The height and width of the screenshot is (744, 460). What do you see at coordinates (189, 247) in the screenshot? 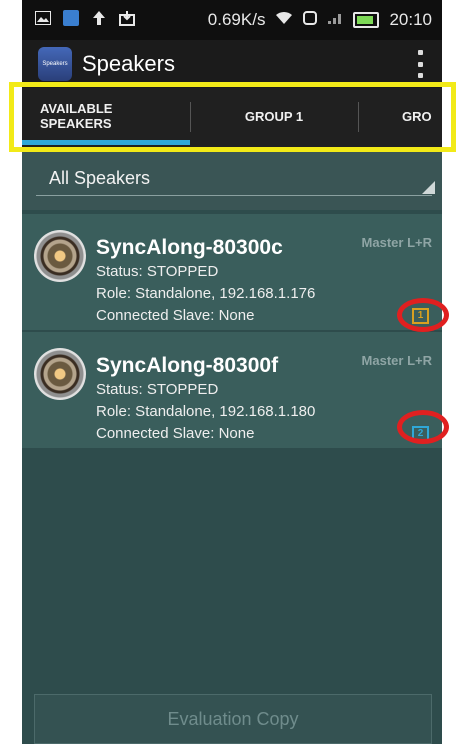
I see `speaker-name: SyncAlong-80300c` at bounding box center [189, 247].